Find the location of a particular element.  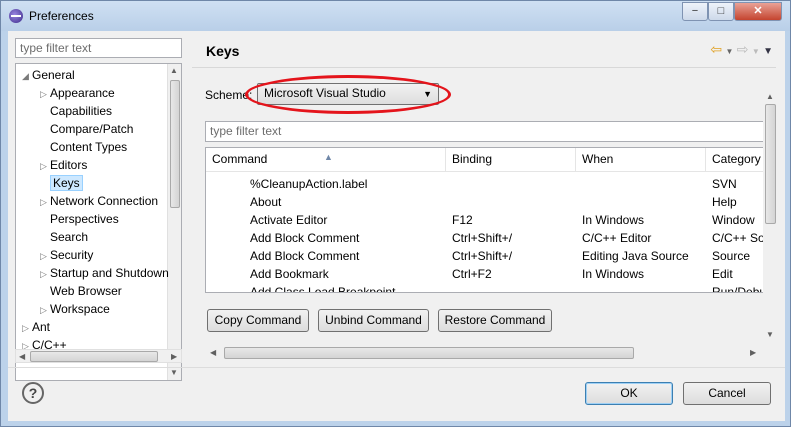

table-row: Add Class Load Breakpoint Run/Debug is located at coordinates (488, 288).